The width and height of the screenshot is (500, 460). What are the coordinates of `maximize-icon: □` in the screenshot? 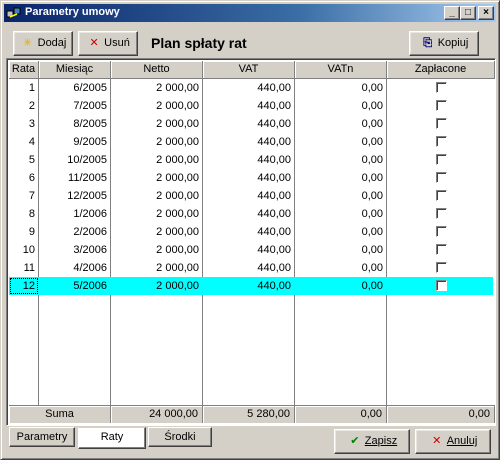 It's located at (468, 12).